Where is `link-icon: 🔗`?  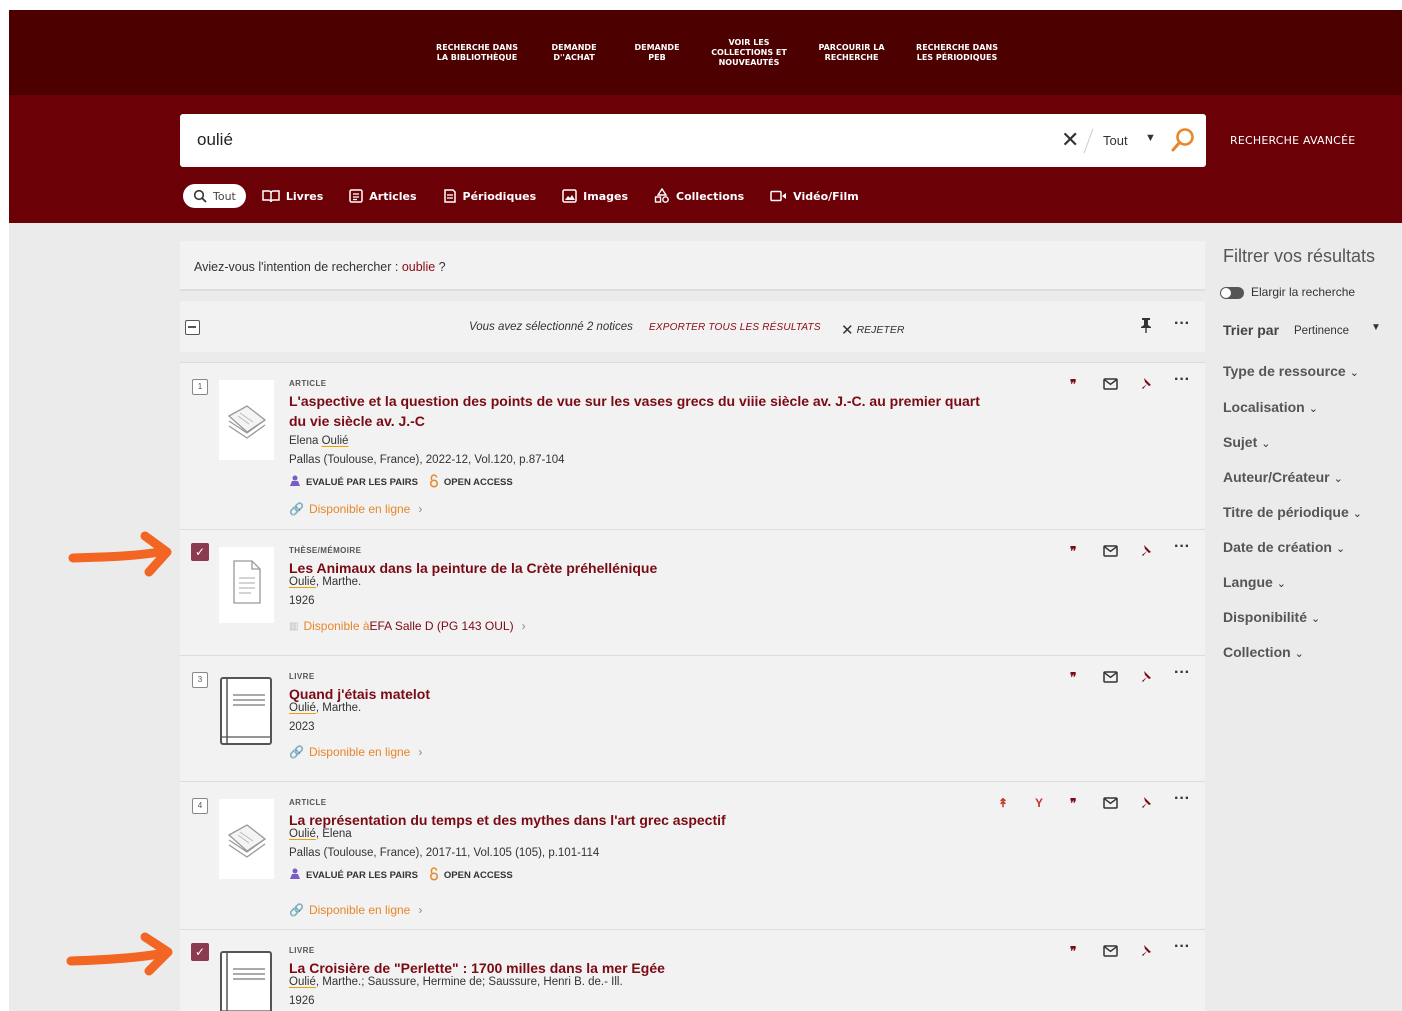
link-icon: 🔗 is located at coordinates (296, 752).